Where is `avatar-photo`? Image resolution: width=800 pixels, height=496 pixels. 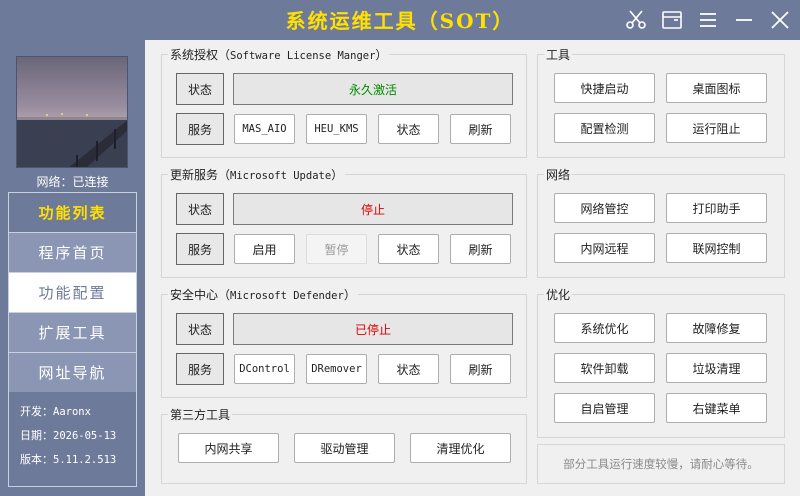
avatar-photo is located at coordinates (72, 112).